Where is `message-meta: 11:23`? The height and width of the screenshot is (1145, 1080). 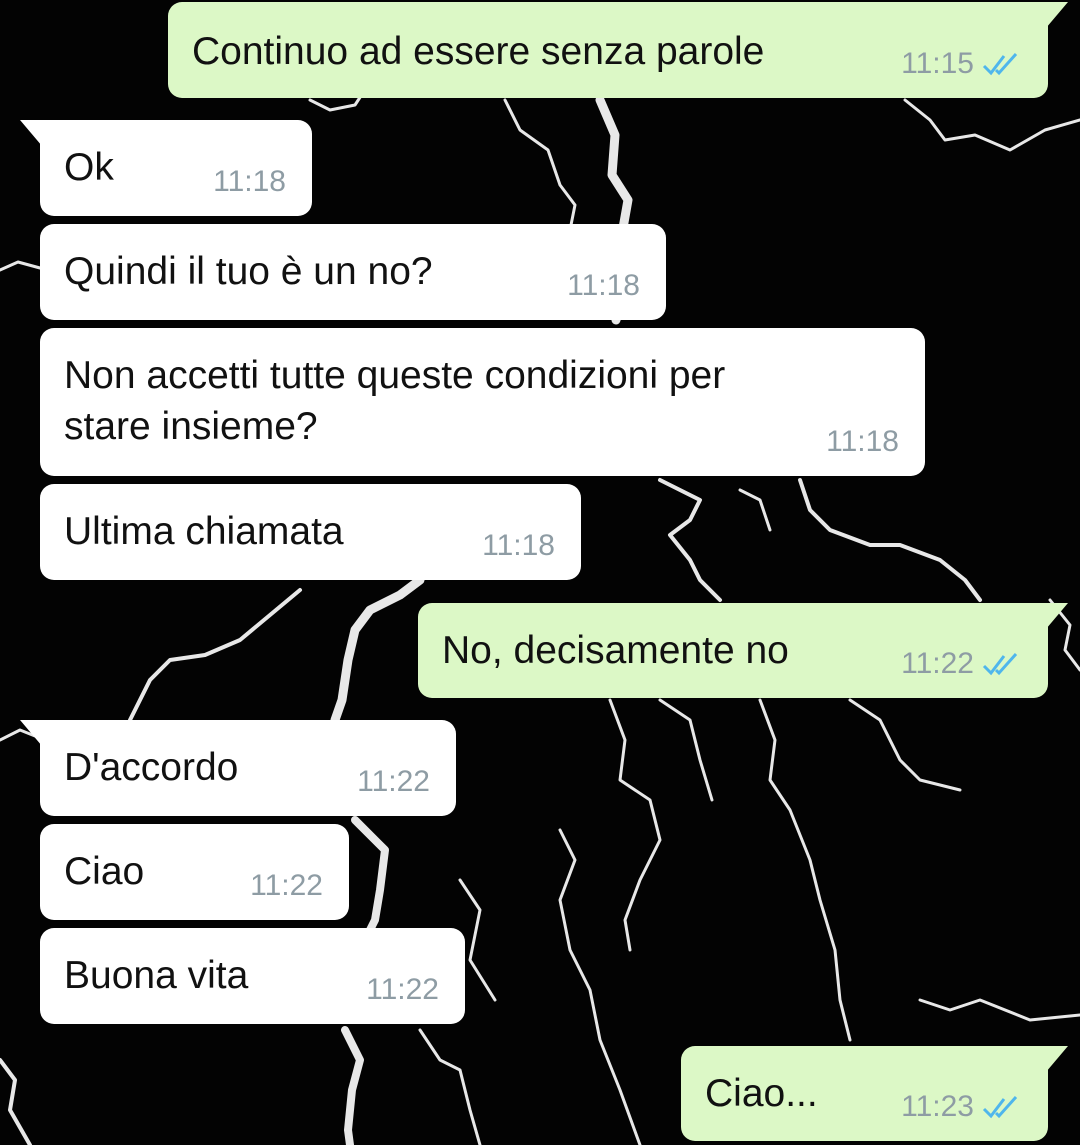 message-meta: 11:23 is located at coordinates (961, 1107).